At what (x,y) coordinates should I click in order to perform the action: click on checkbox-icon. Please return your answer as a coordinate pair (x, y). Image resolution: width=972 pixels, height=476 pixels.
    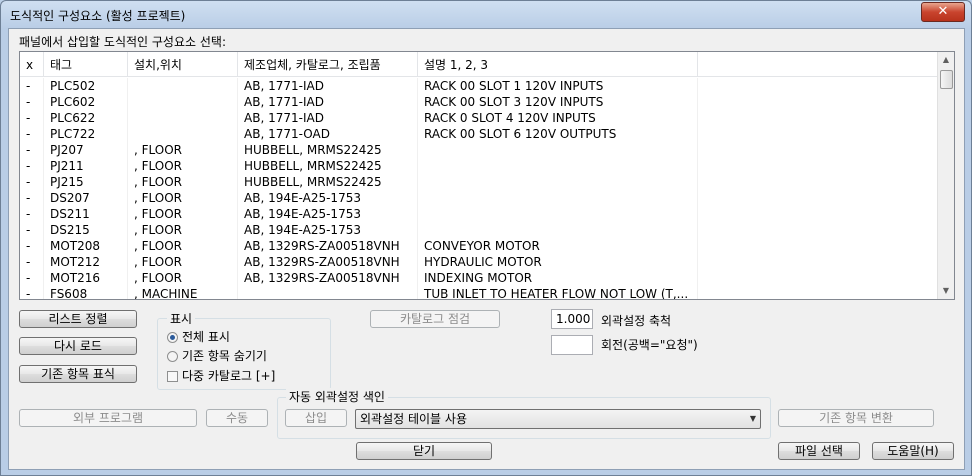
    Looking at the image, I should click on (172, 376).